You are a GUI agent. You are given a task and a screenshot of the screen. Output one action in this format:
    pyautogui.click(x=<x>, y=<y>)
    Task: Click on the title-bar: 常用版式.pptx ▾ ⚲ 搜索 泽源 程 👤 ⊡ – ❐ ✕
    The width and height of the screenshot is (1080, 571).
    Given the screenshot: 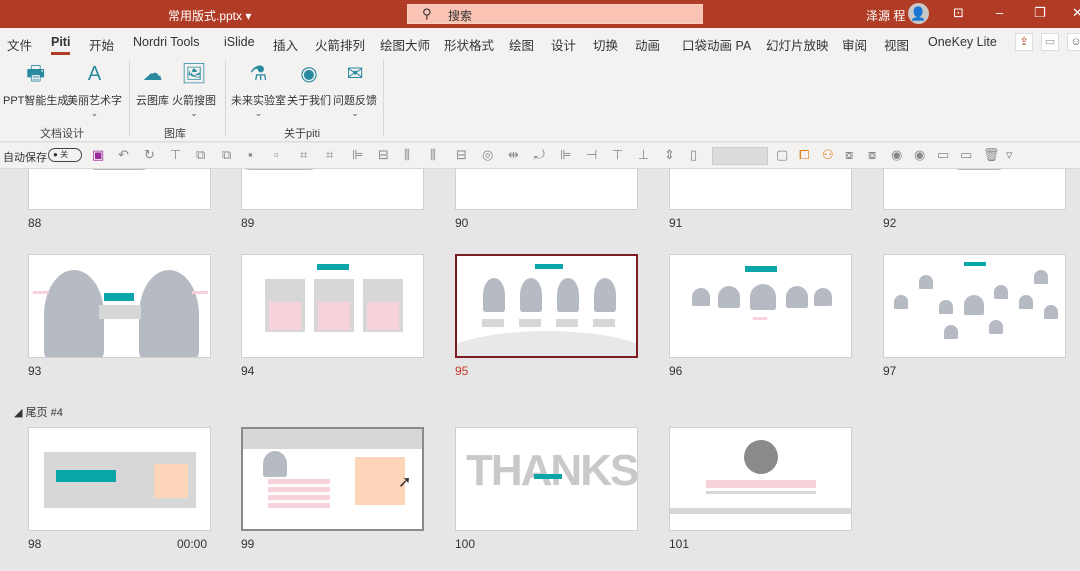 What is the action you would take?
    pyautogui.click(x=540, y=14)
    